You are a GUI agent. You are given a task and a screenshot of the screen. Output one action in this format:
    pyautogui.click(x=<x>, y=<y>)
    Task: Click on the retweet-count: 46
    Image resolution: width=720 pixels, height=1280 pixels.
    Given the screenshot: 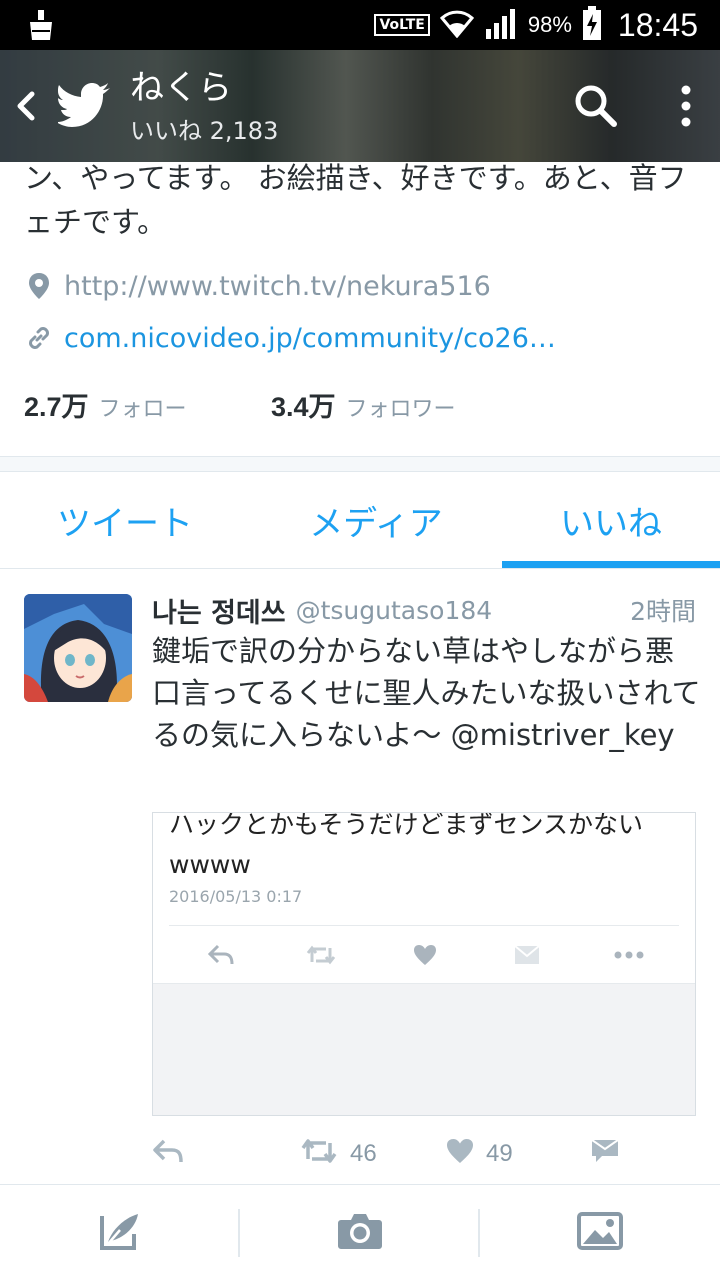 What is the action you would take?
    pyautogui.click(x=363, y=1153)
    